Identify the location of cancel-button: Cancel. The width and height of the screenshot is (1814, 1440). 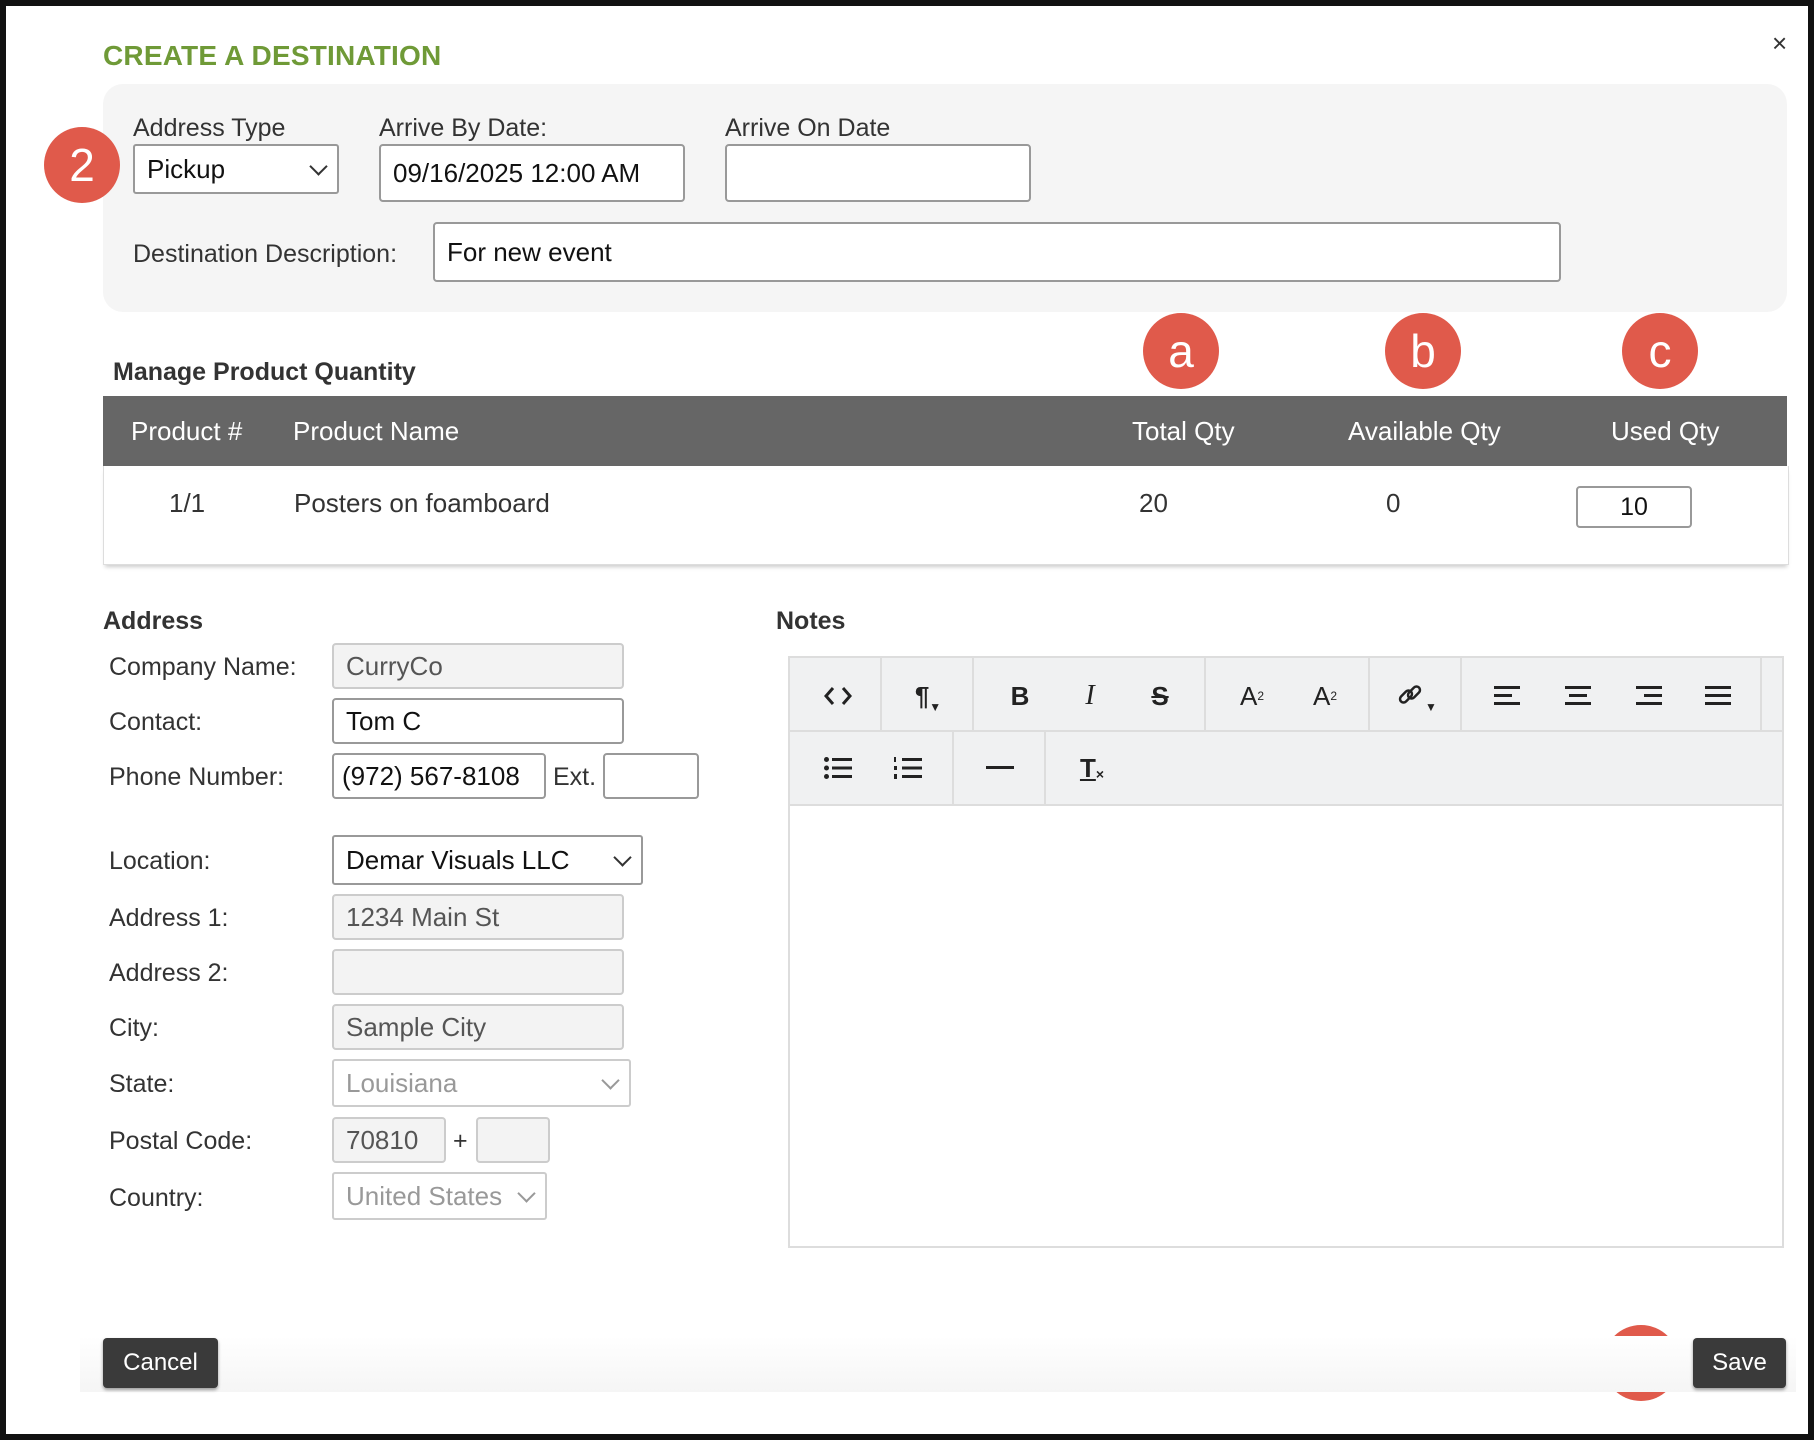
(160, 1363).